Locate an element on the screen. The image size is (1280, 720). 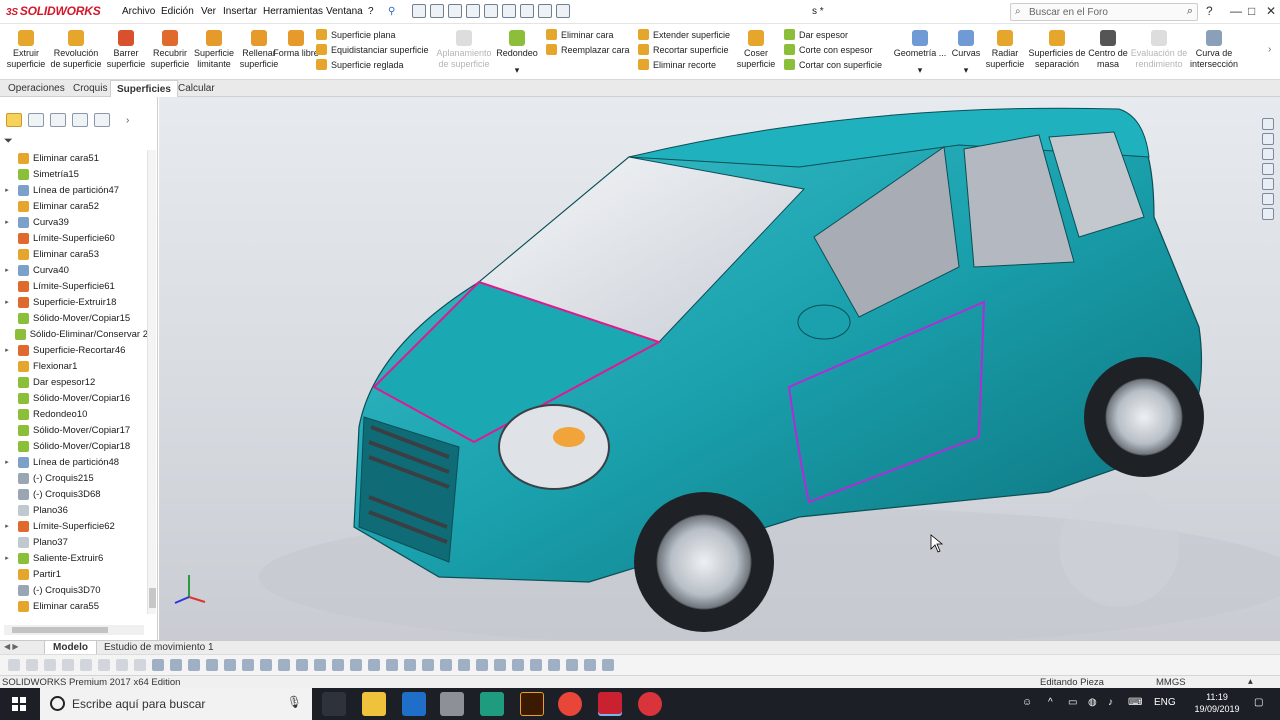
extruir-superficie-button: Extruir superficie is located at coordinates (26, 52).